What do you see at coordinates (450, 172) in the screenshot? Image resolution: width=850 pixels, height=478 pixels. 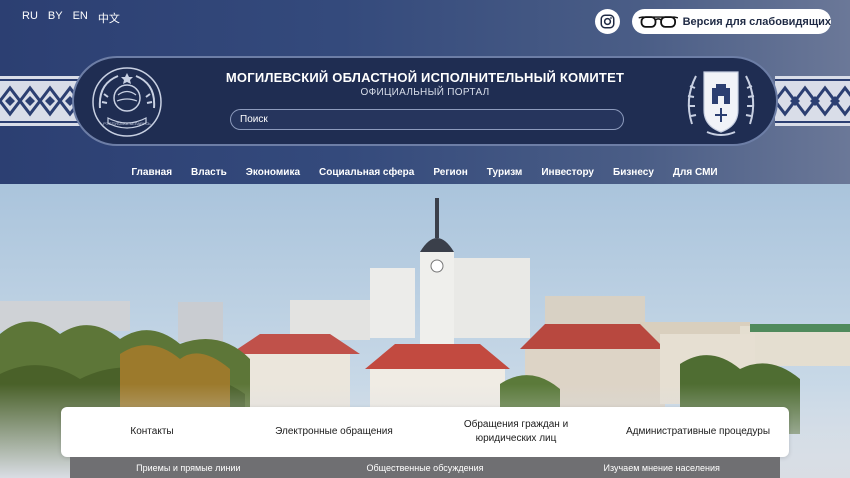 I see `nav-item-region: Регион` at bounding box center [450, 172].